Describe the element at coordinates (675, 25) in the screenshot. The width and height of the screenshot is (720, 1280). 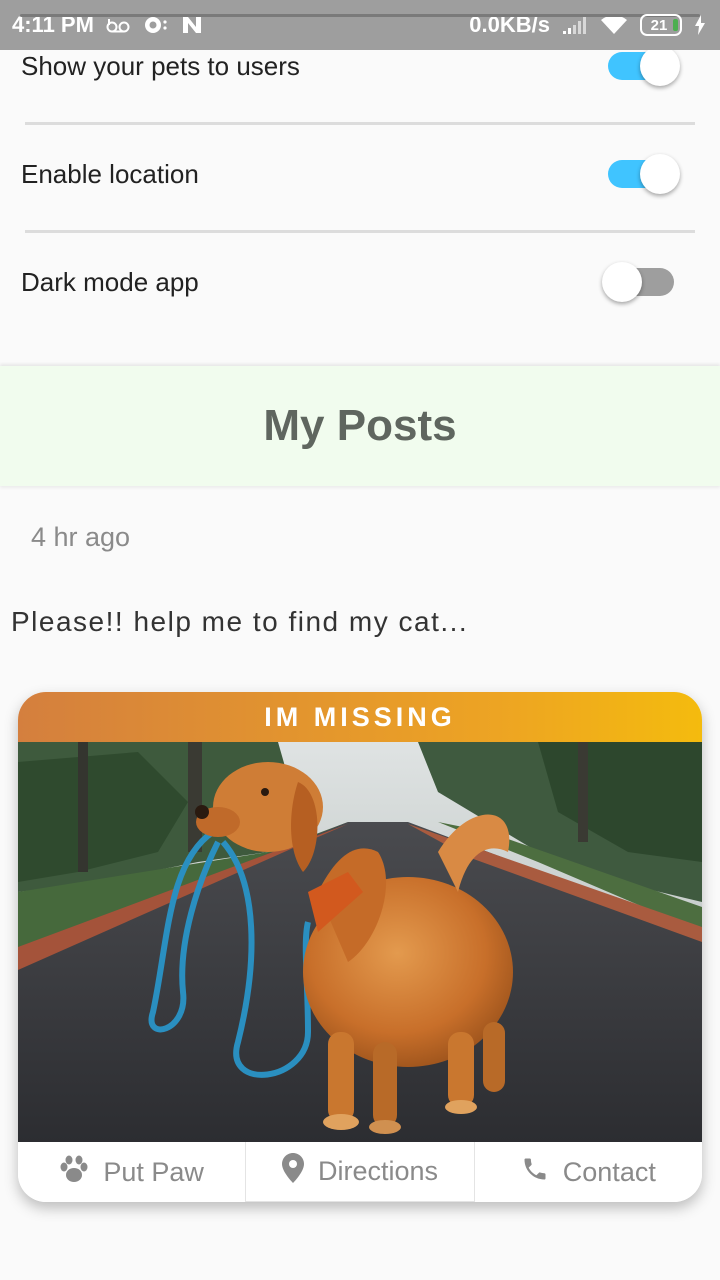
I see `battery-fill` at that location.